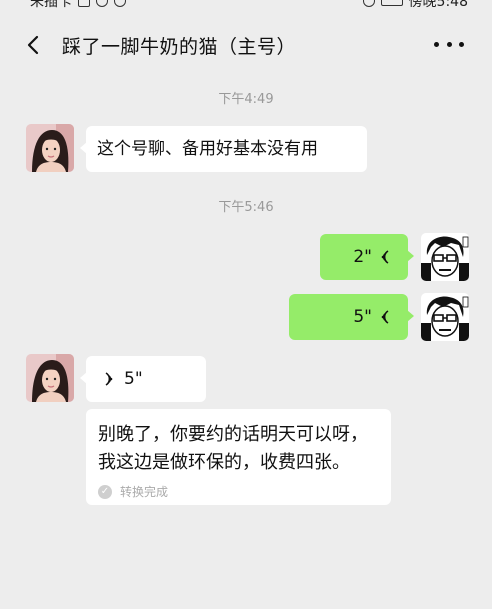 The width and height of the screenshot is (492, 609). I want to click on voice-message-bubble: 2", so click(367, 257).